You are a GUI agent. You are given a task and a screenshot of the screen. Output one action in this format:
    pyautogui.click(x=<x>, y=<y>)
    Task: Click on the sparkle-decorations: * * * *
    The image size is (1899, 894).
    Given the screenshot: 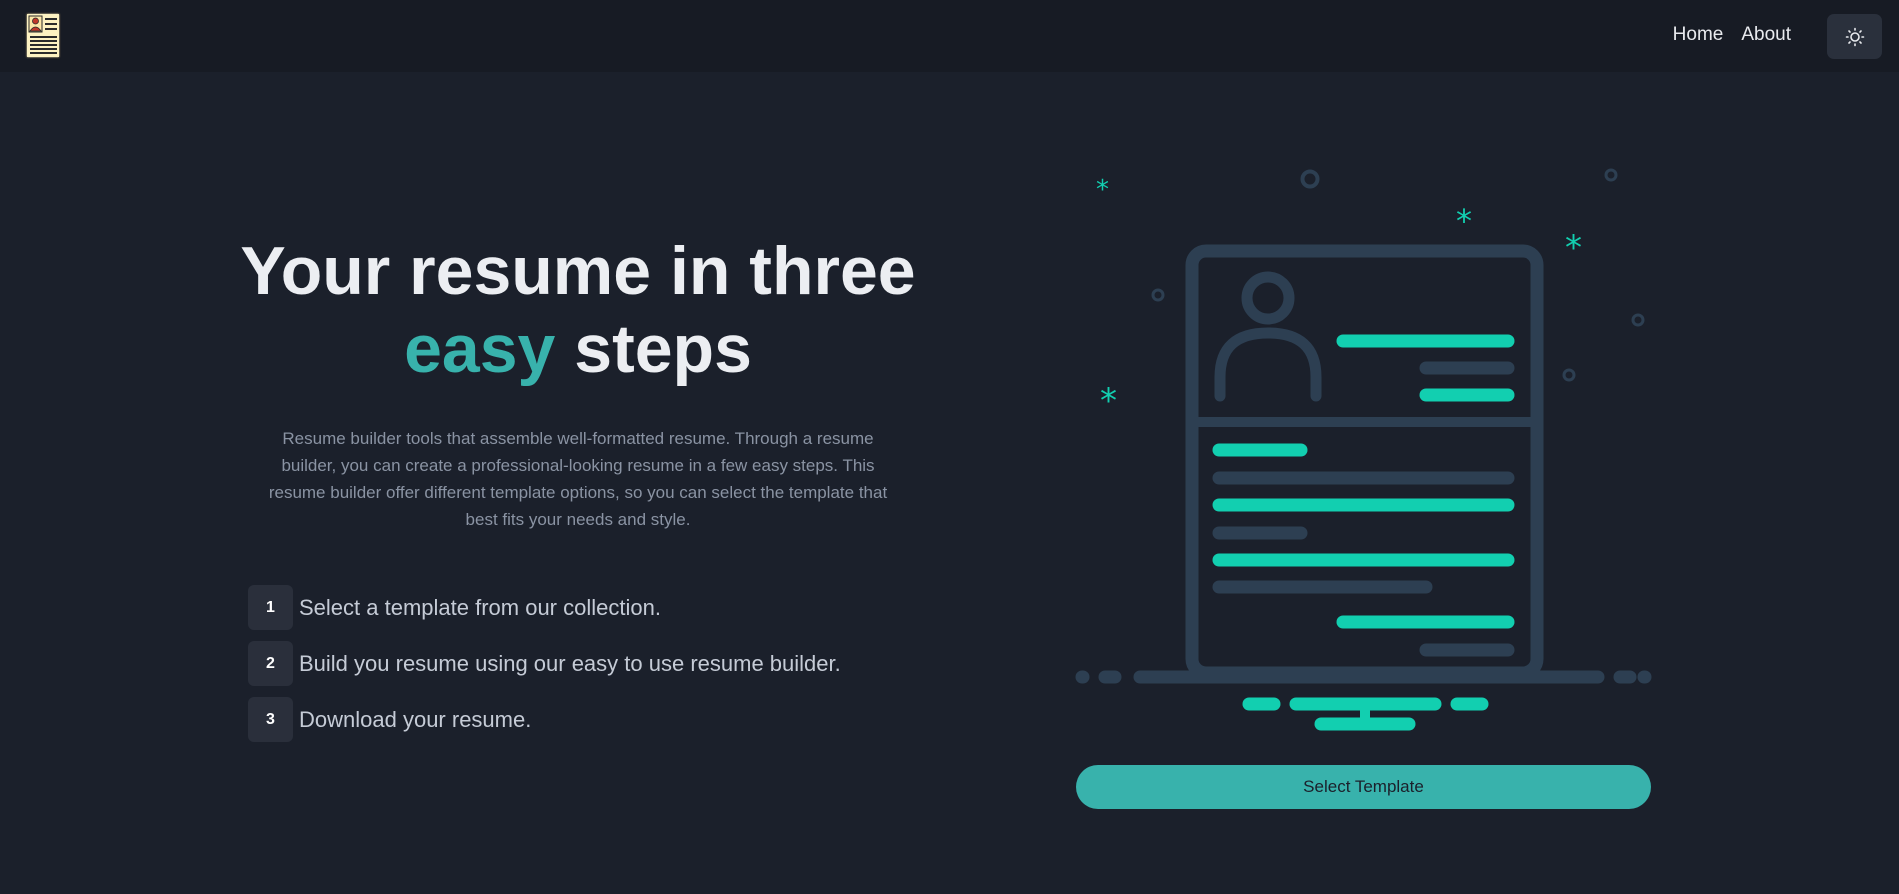 What is the action you would take?
    pyautogui.click(x=1370, y=294)
    